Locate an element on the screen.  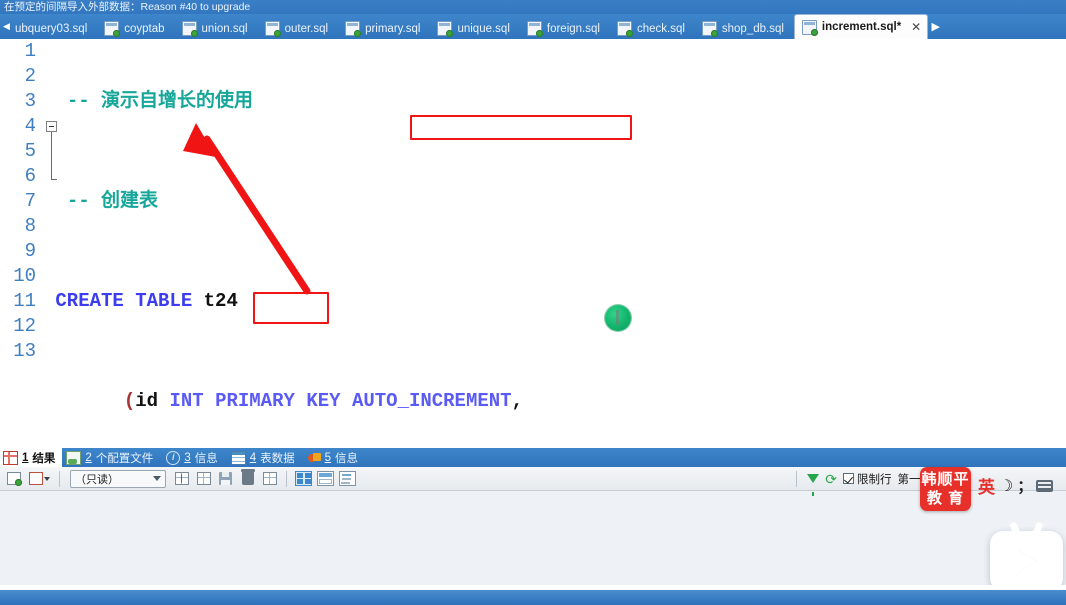
line-number: 7 is located at coordinates (30, 201).